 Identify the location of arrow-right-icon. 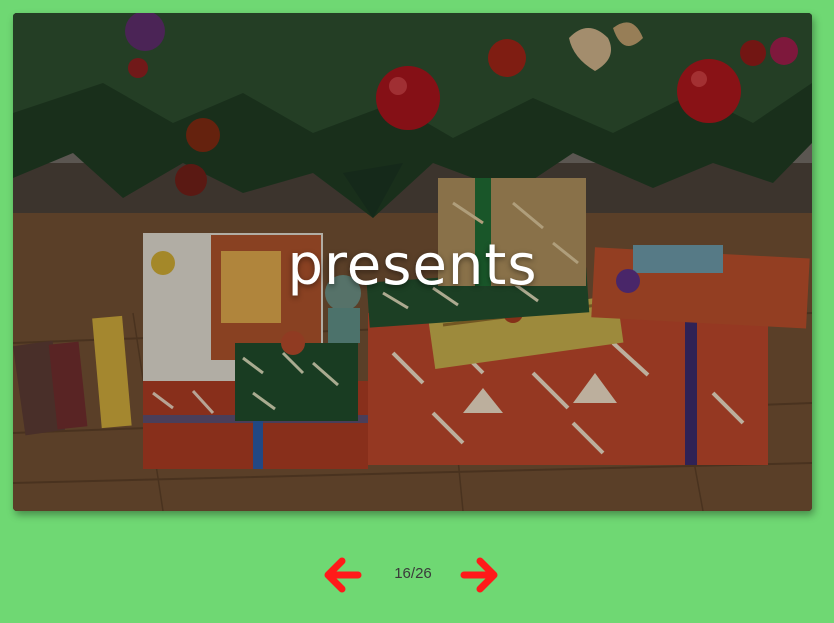
(479, 575).